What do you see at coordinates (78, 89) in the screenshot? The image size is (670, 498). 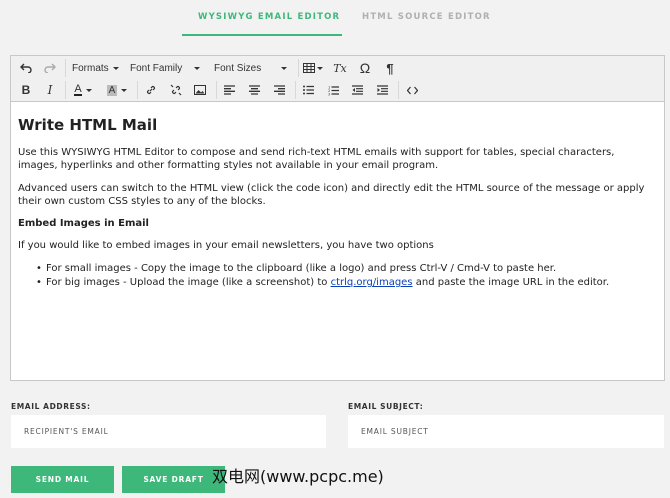 I see `text-color-icon: A` at bounding box center [78, 89].